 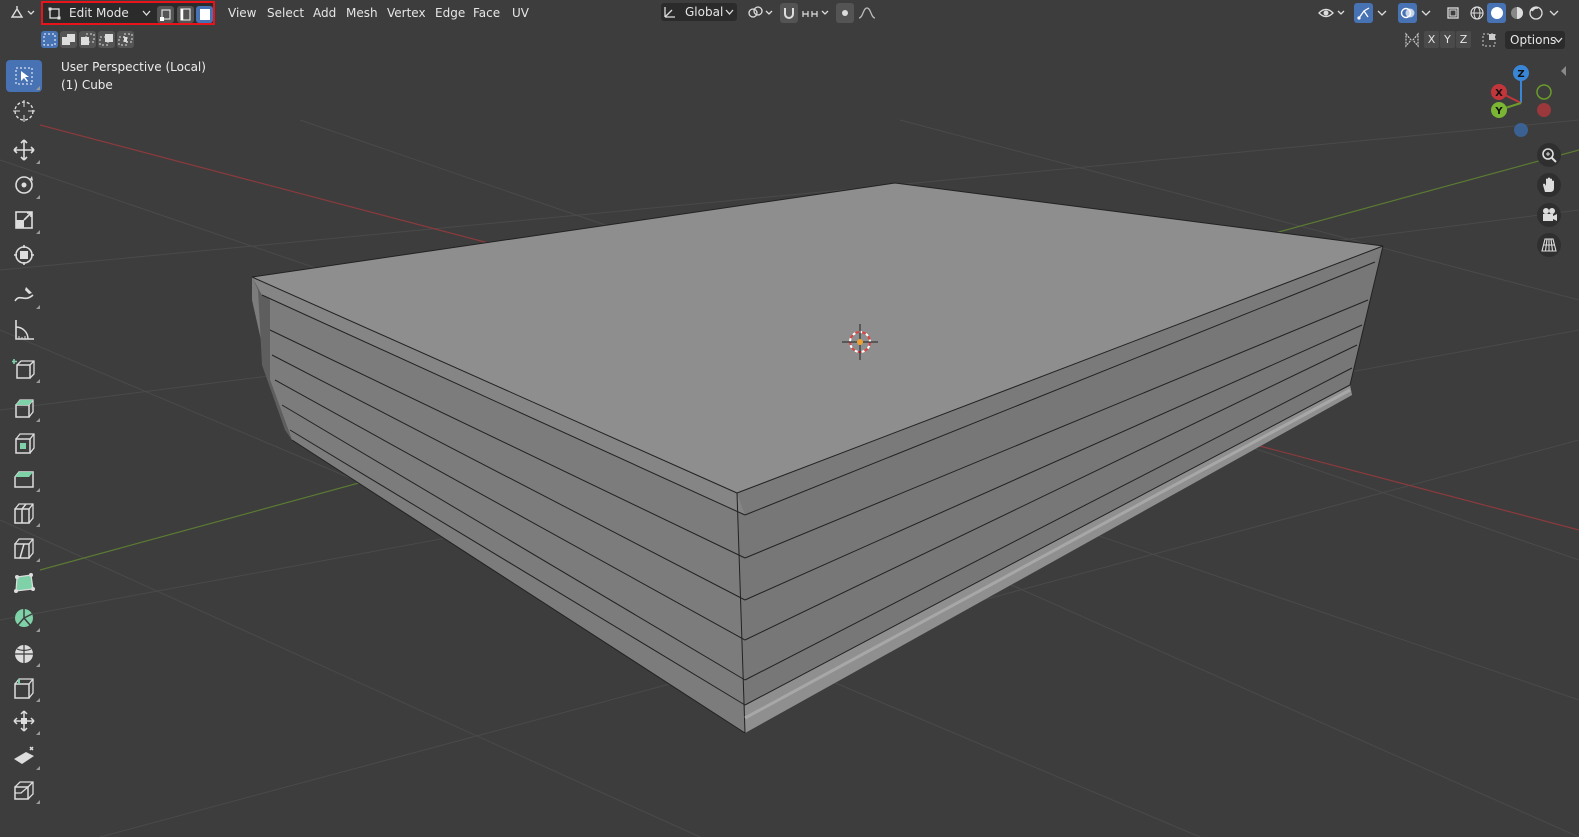 What do you see at coordinates (1382, 13) in the screenshot?
I see `gizmo-dropdown` at bounding box center [1382, 13].